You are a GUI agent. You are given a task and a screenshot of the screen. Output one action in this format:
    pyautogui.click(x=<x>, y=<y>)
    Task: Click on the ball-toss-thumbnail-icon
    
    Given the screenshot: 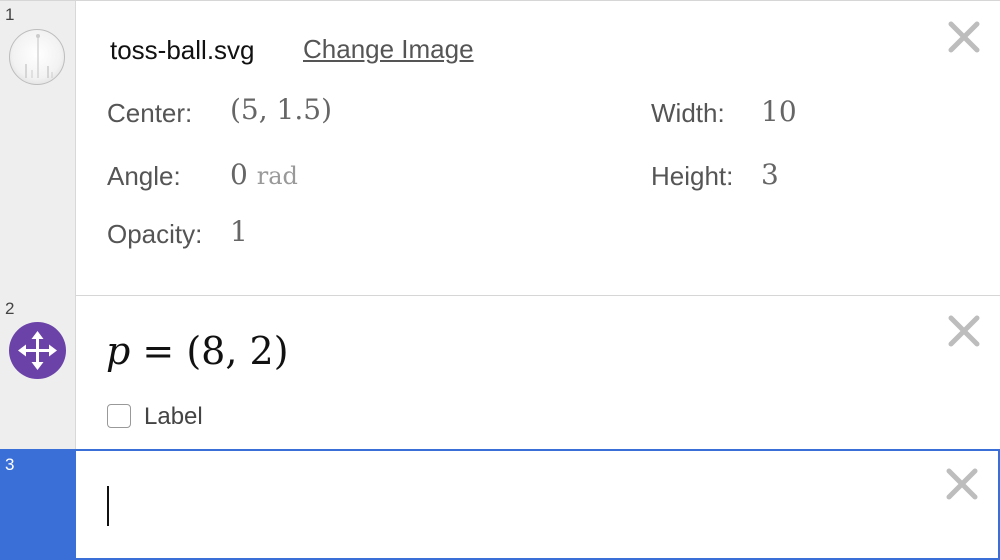 What is the action you would take?
    pyautogui.click(x=39, y=56)
    